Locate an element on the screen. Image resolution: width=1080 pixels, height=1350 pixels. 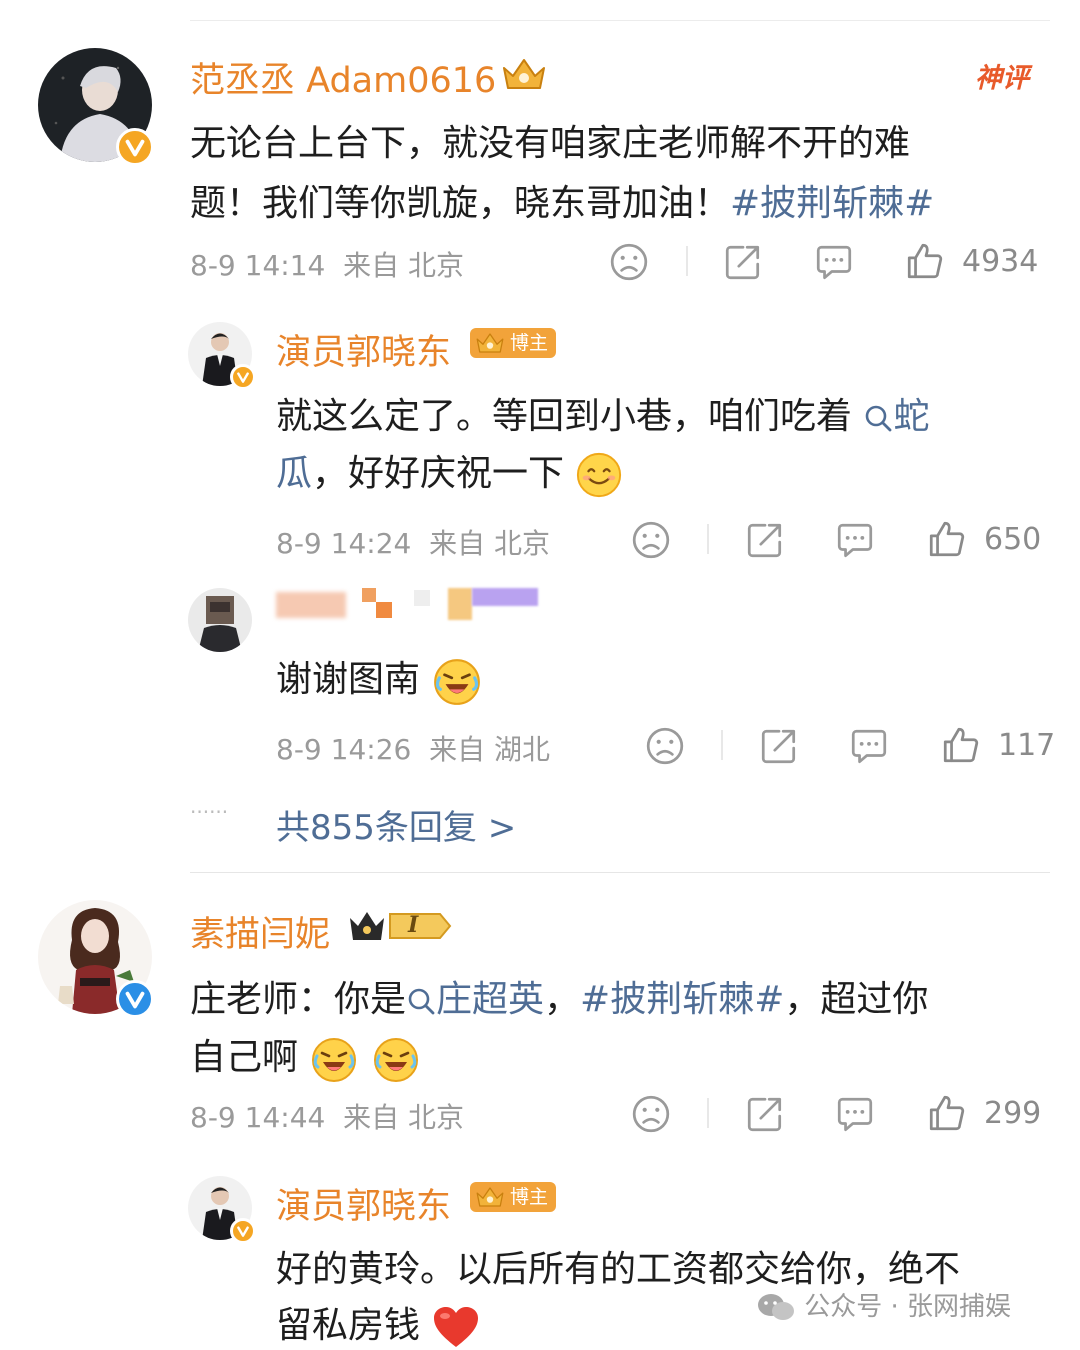
more-replies-label: 共855条回复 > is located at coordinates (396, 828).